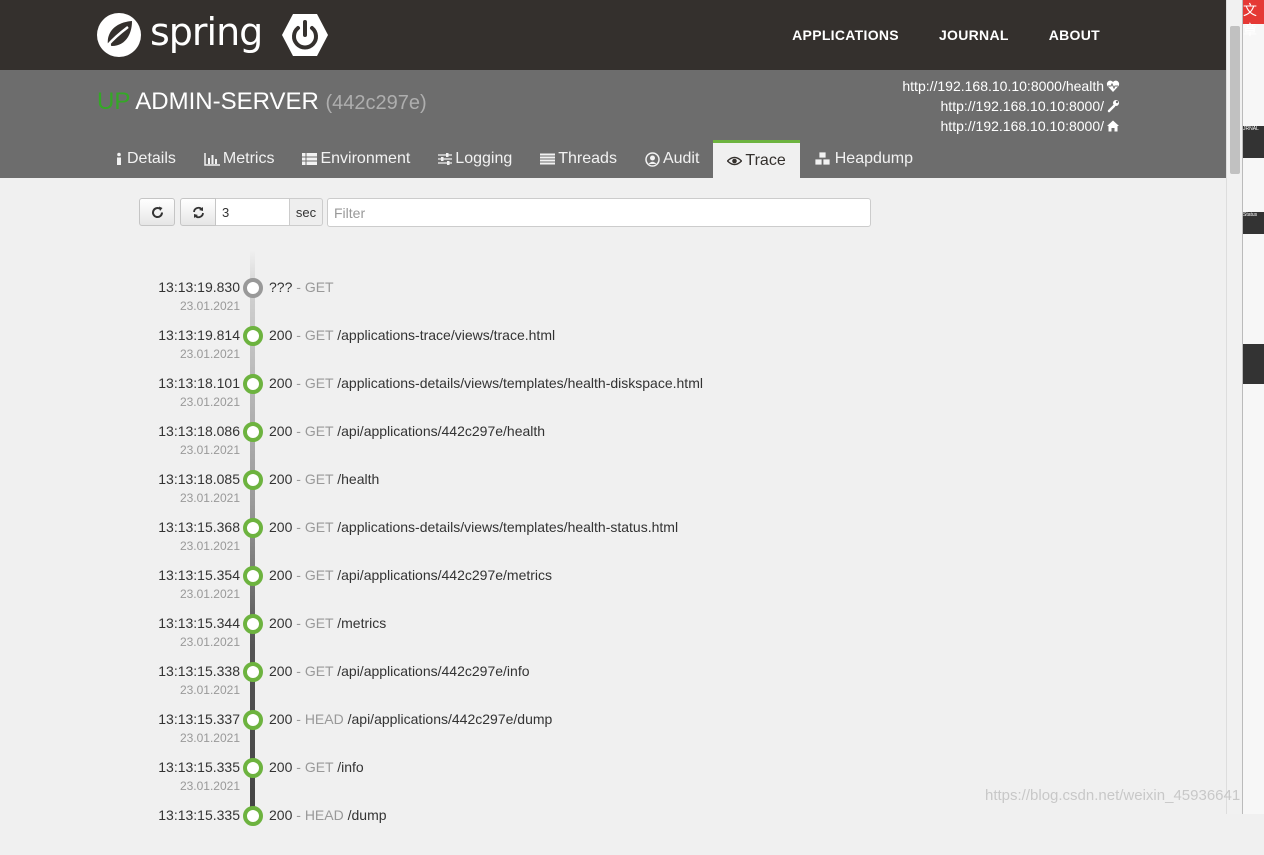  What do you see at coordinates (199, 623) in the screenshot?
I see `trace-time: 13:13:15.344` at bounding box center [199, 623].